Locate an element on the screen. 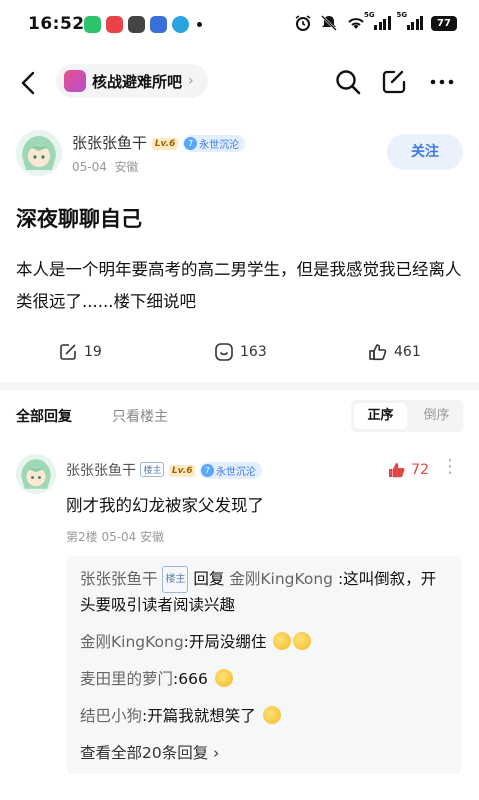 This screenshot has height=800, width=479. comment-author: 张张张鱼干 楼主 Lv.6 7 永世沉沦 is located at coordinates (164, 470).